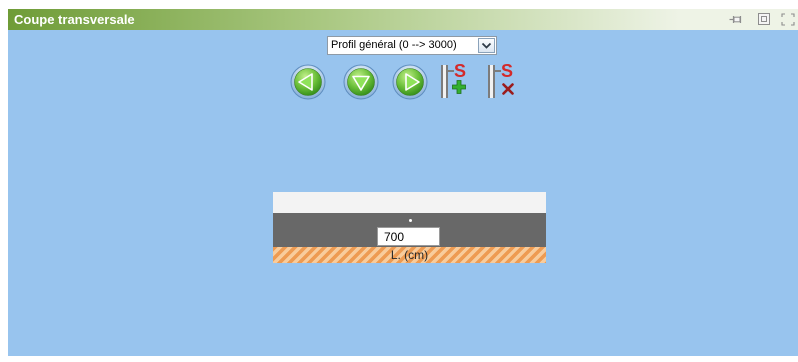 The height and width of the screenshot is (362, 798). What do you see at coordinates (764, 19) in the screenshot?
I see `window-icon` at bounding box center [764, 19].